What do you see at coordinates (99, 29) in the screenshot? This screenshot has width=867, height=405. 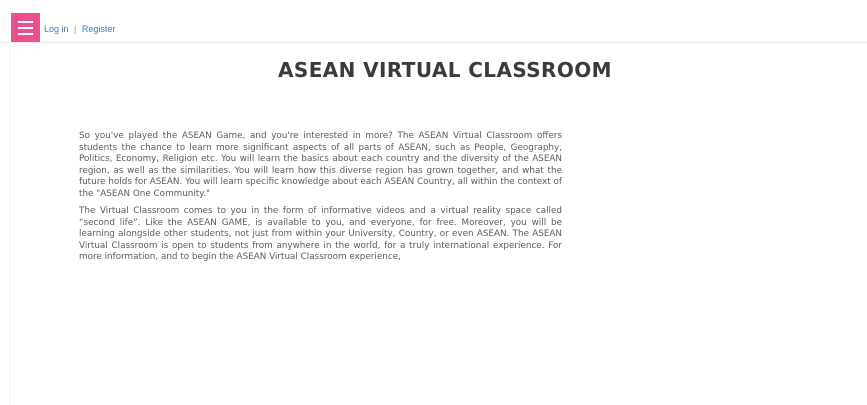 I see `register-link: Register` at bounding box center [99, 29].